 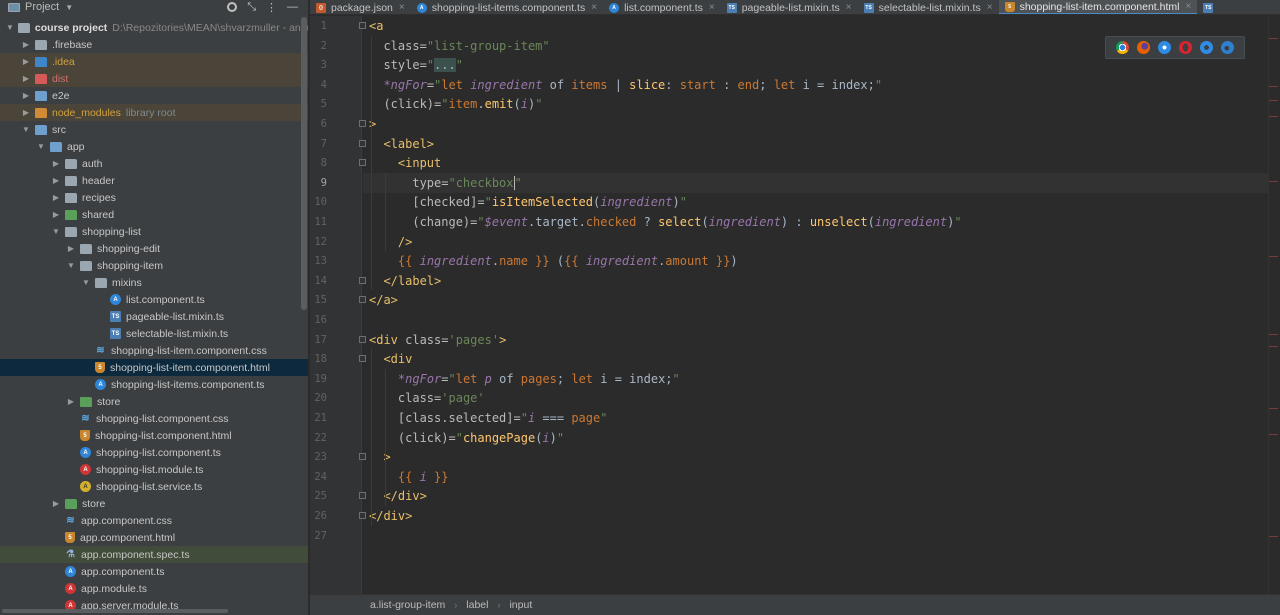 What do you see at coordinates (390, 359) in the screenshot?
I see `code-line: <div` at bounding box center [390, 359].